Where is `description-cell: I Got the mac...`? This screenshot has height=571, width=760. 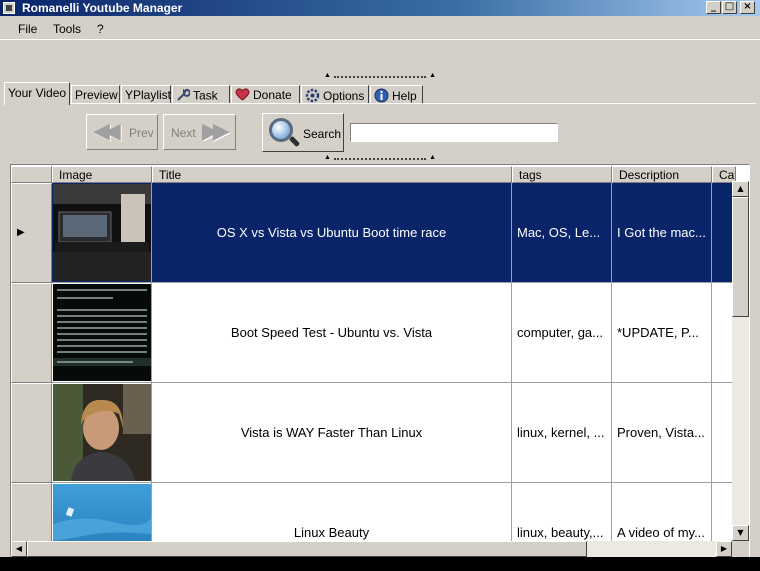
description-cell: I Got the mac... is located at coordinates (662, 233).